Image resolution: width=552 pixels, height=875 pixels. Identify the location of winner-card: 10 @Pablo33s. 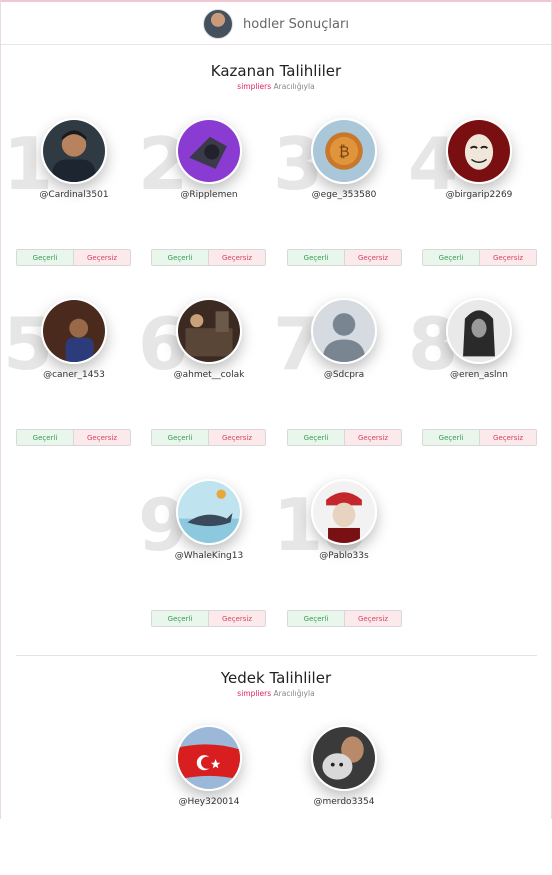
(340, 554).